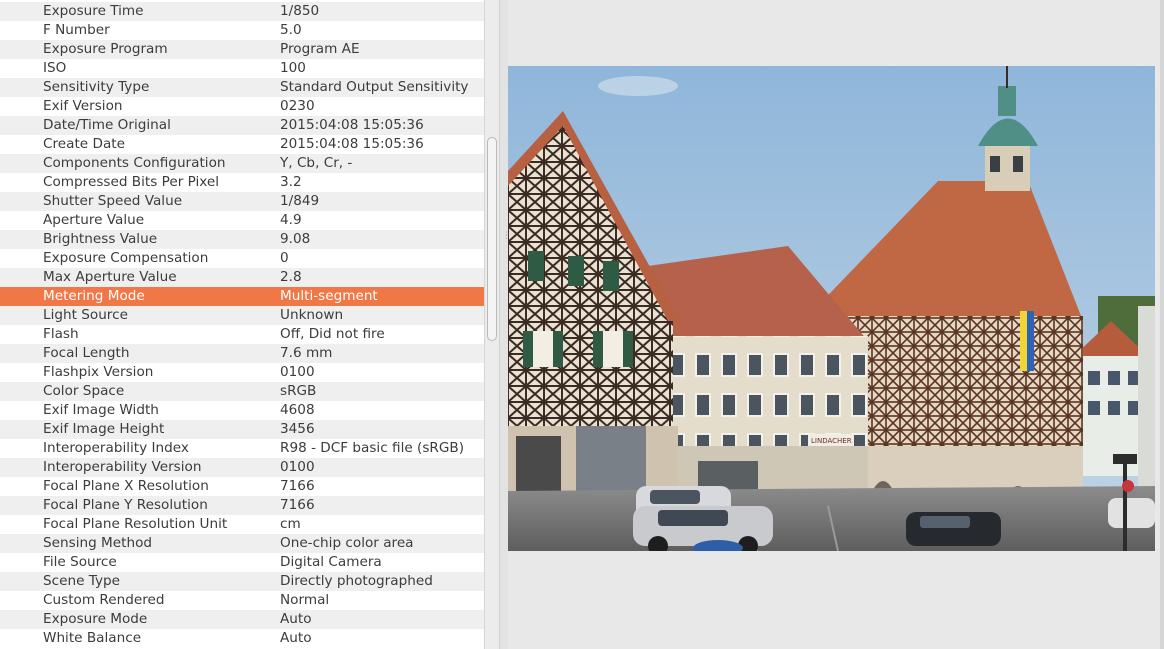  I want to click on metadata-row: Exposure Mode Auto, so click(242, 619).